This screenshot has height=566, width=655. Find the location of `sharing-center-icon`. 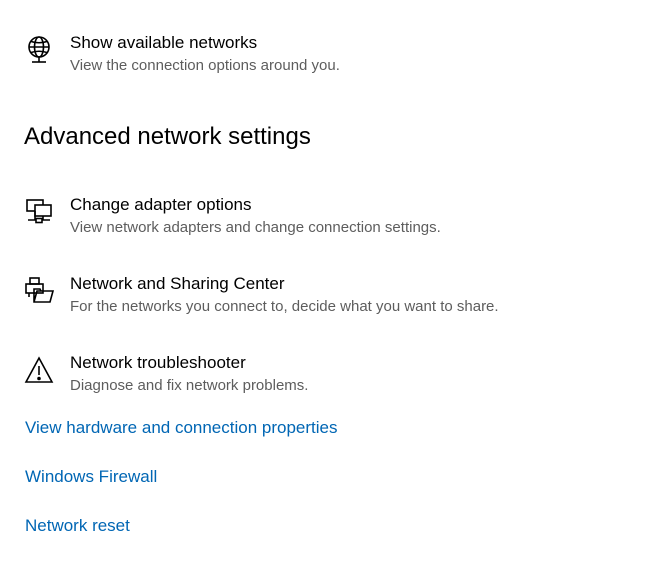

sharing-center-icon is located at coordinates (39, 291).